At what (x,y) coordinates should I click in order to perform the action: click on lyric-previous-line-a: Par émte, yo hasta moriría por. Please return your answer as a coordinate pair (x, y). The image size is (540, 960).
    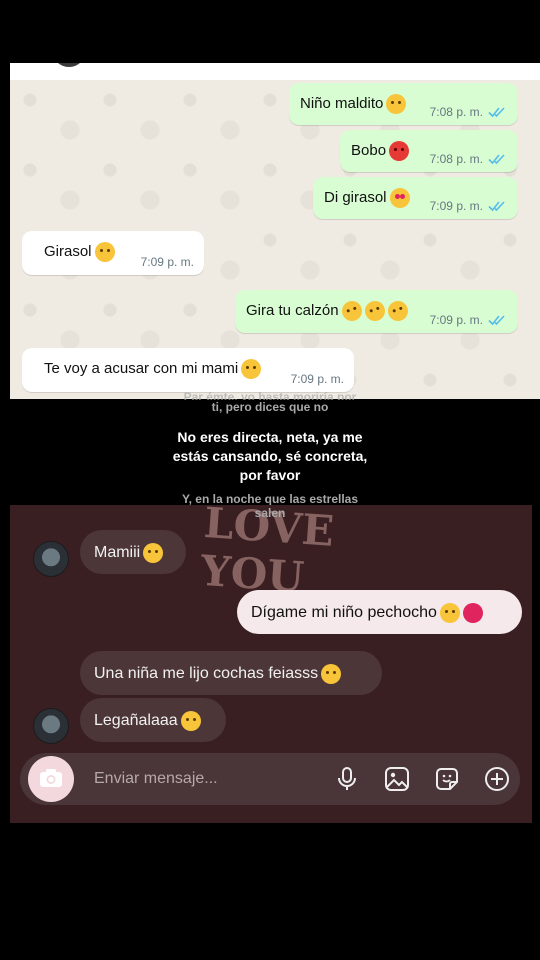
    Looking at the image, I should click on (270, 395).